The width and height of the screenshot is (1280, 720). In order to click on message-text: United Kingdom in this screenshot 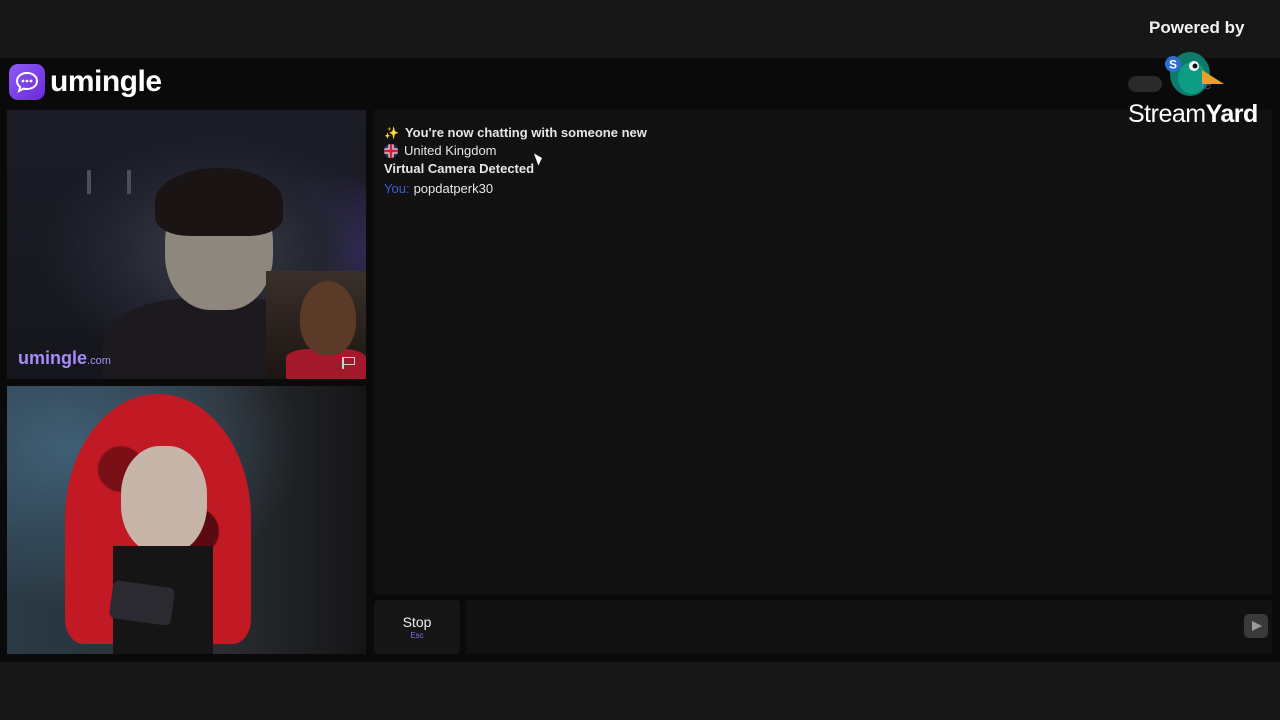, I will do `click(450, 150)`.